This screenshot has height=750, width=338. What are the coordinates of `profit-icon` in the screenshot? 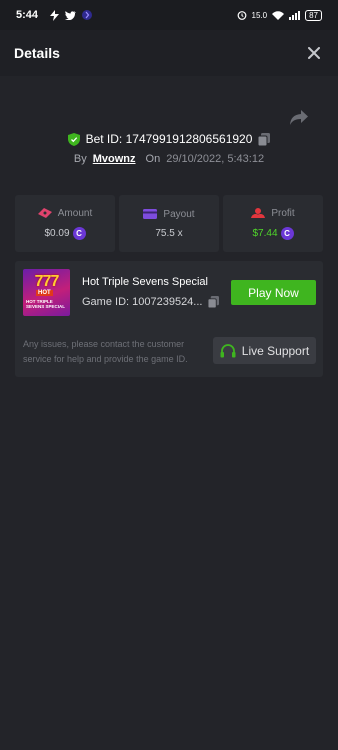 It's located at (258, 213).